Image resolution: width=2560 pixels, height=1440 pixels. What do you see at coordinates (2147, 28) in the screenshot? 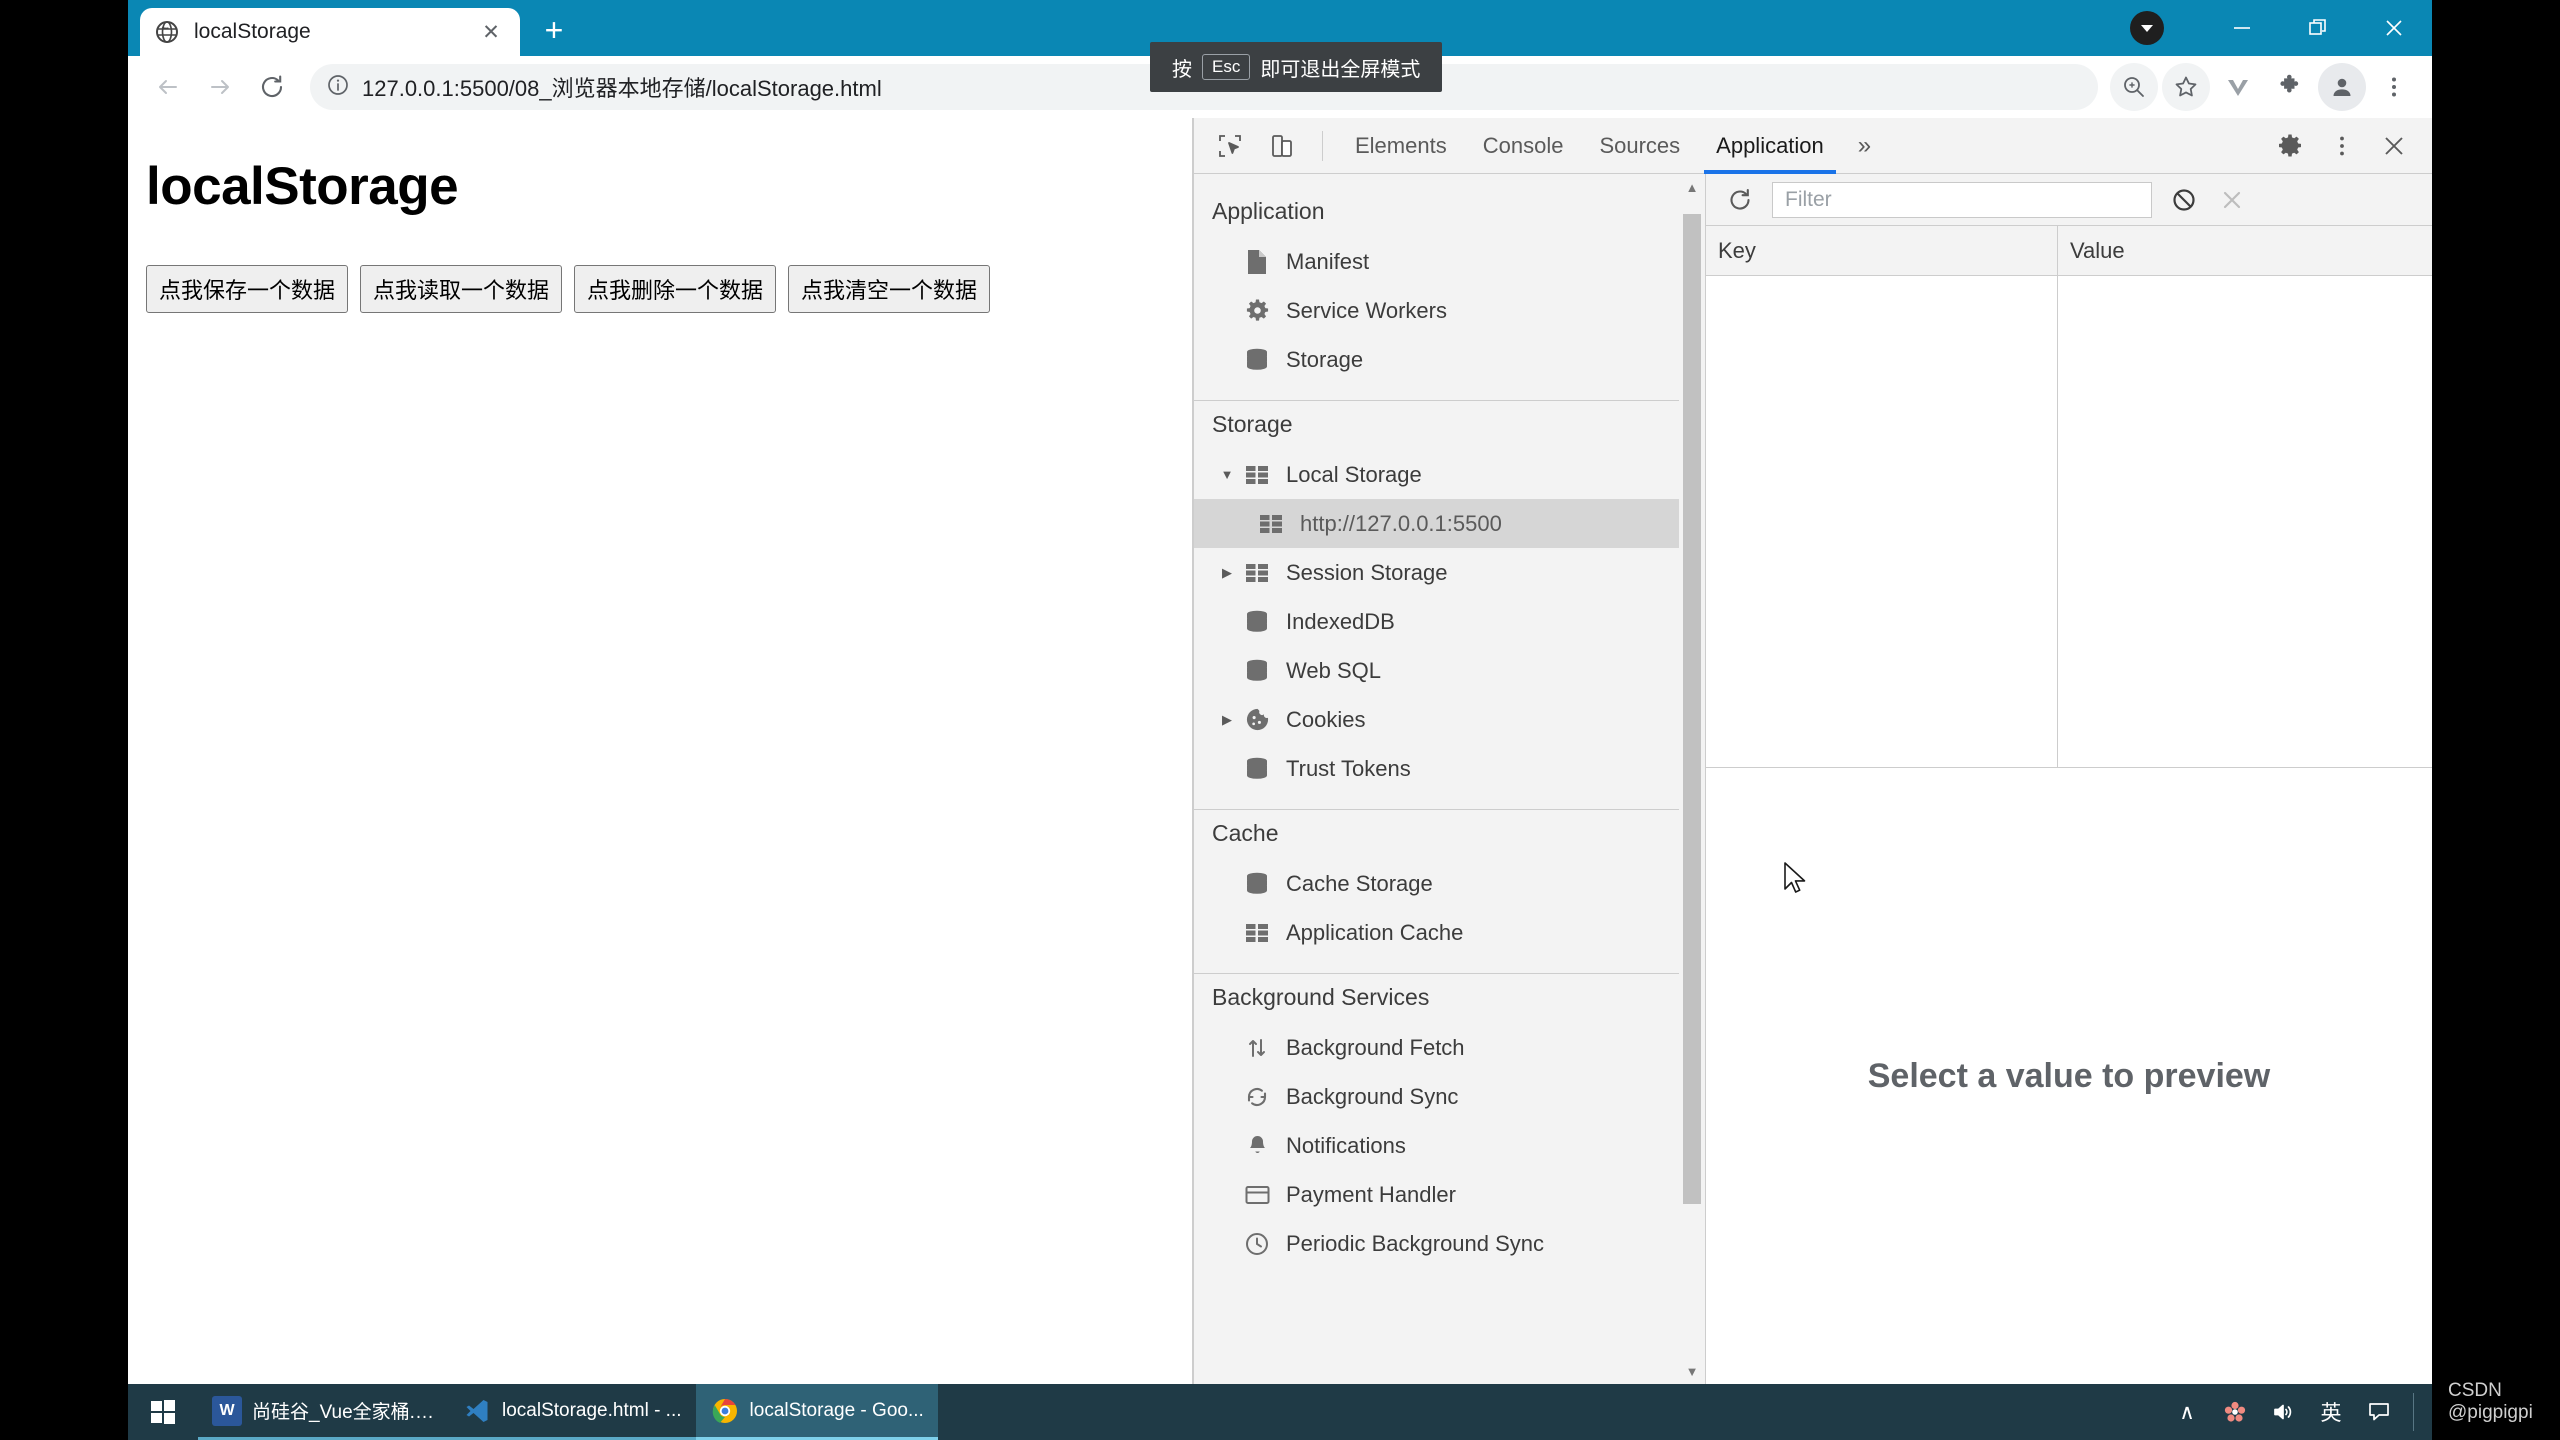
I see `download-indicator-icon` at bounding box center [2147, 28].